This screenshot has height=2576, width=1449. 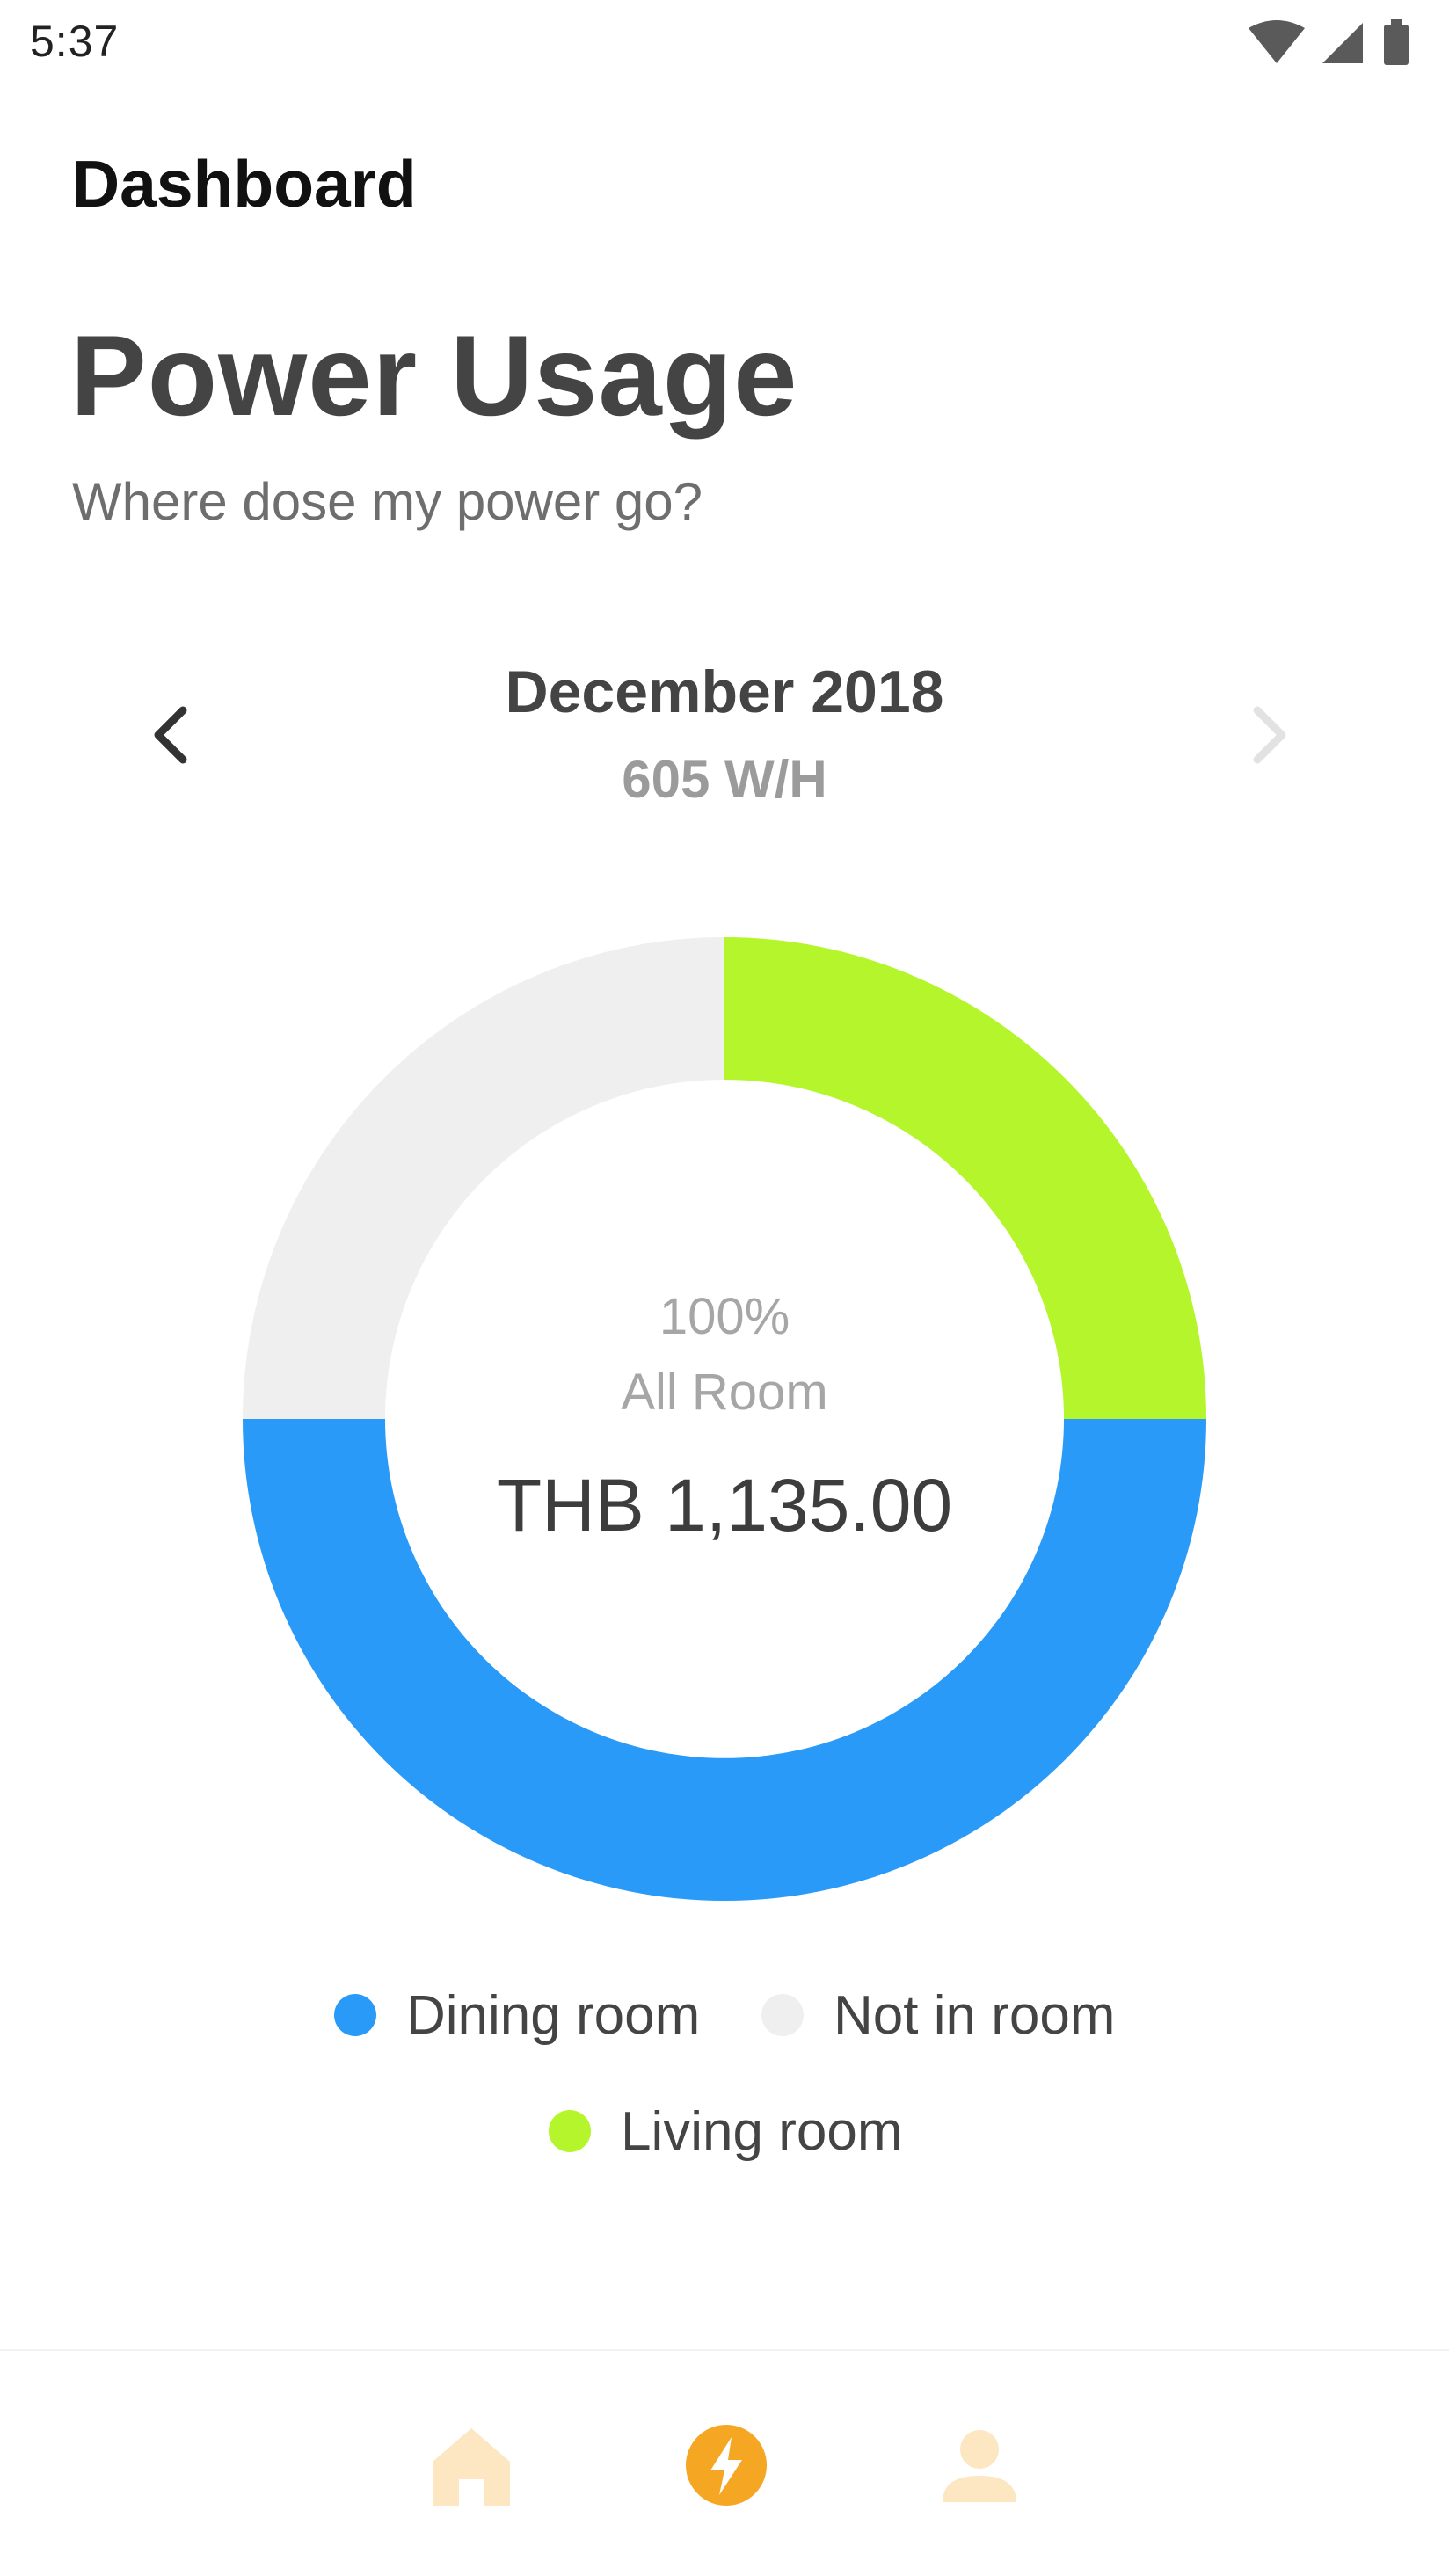 I want to click on legend-item-living-room: Living room, so click(x=725, y=2131).